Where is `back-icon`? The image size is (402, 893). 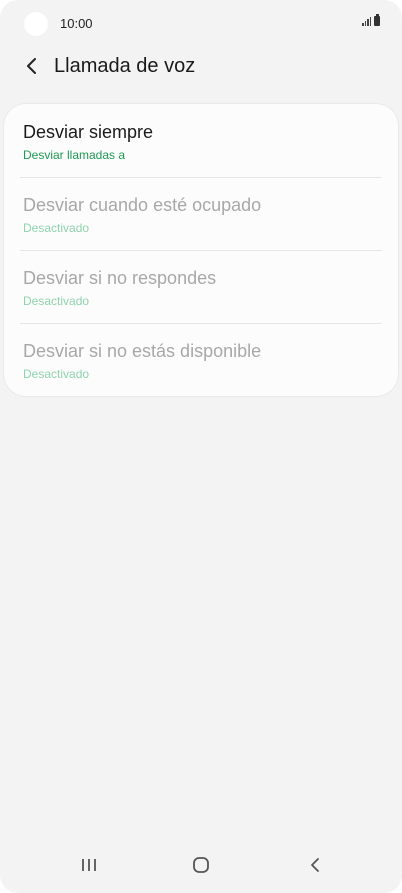 back-icon is located at coordinates (315, 865).